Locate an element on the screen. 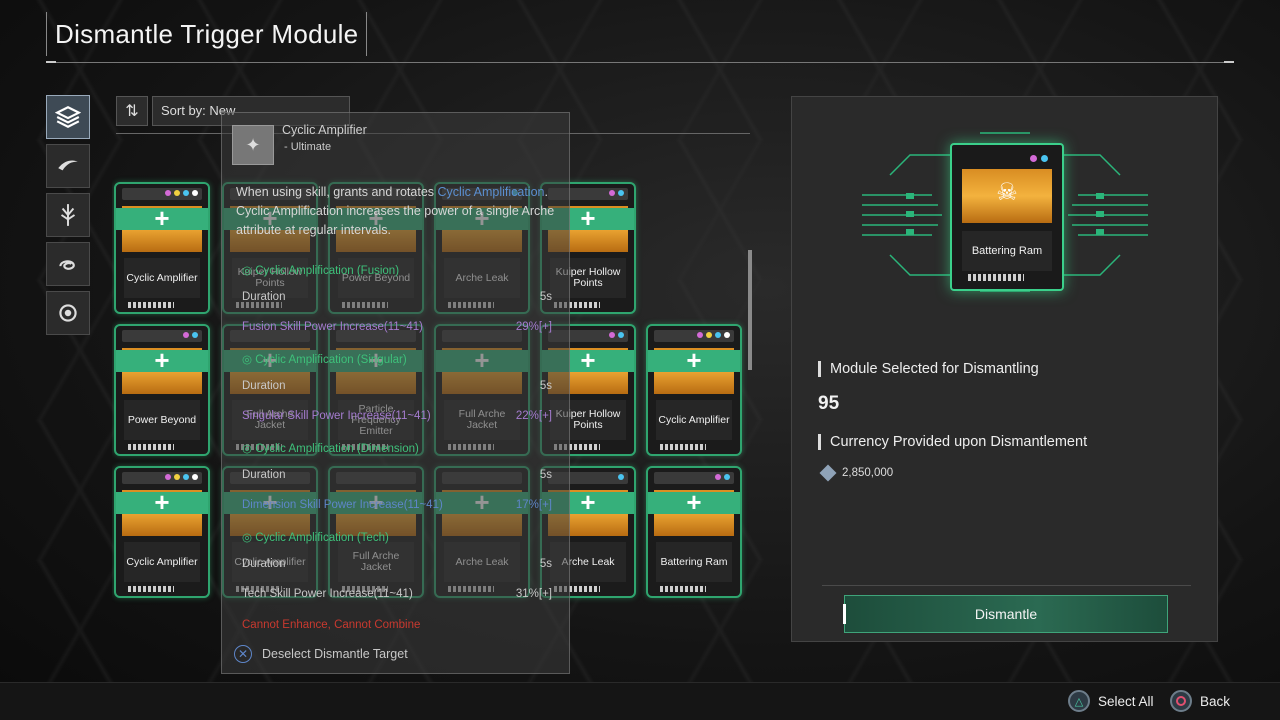  triangle-button-icon: △ is located at coordinates (1079, 701).